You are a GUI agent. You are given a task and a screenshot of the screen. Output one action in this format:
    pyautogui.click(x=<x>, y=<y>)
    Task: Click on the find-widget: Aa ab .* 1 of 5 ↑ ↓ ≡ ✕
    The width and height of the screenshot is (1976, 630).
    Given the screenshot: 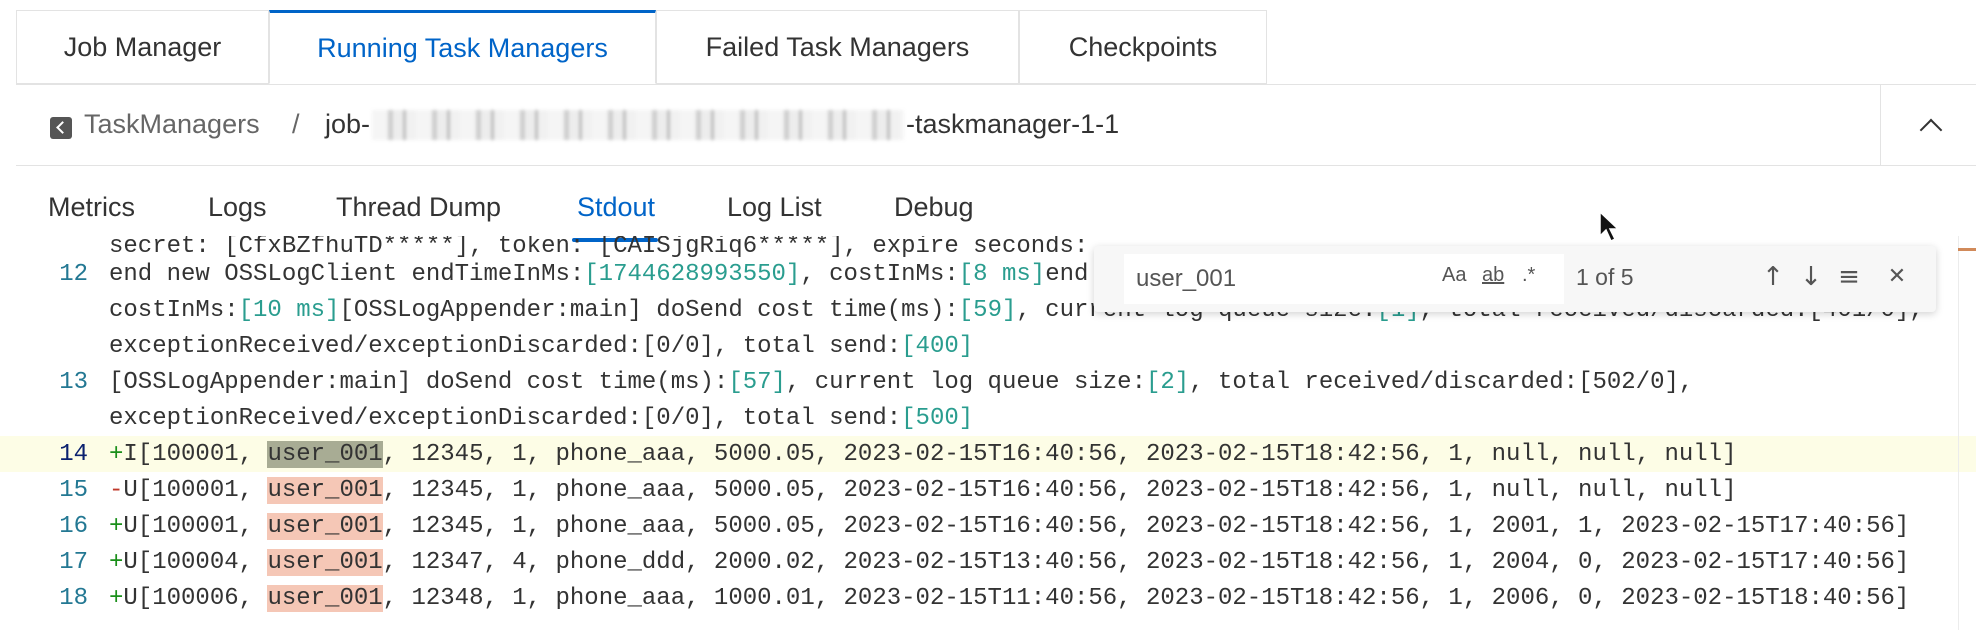 What is the action you would take?
    pyautogui.click(x=1515, y=279)
    